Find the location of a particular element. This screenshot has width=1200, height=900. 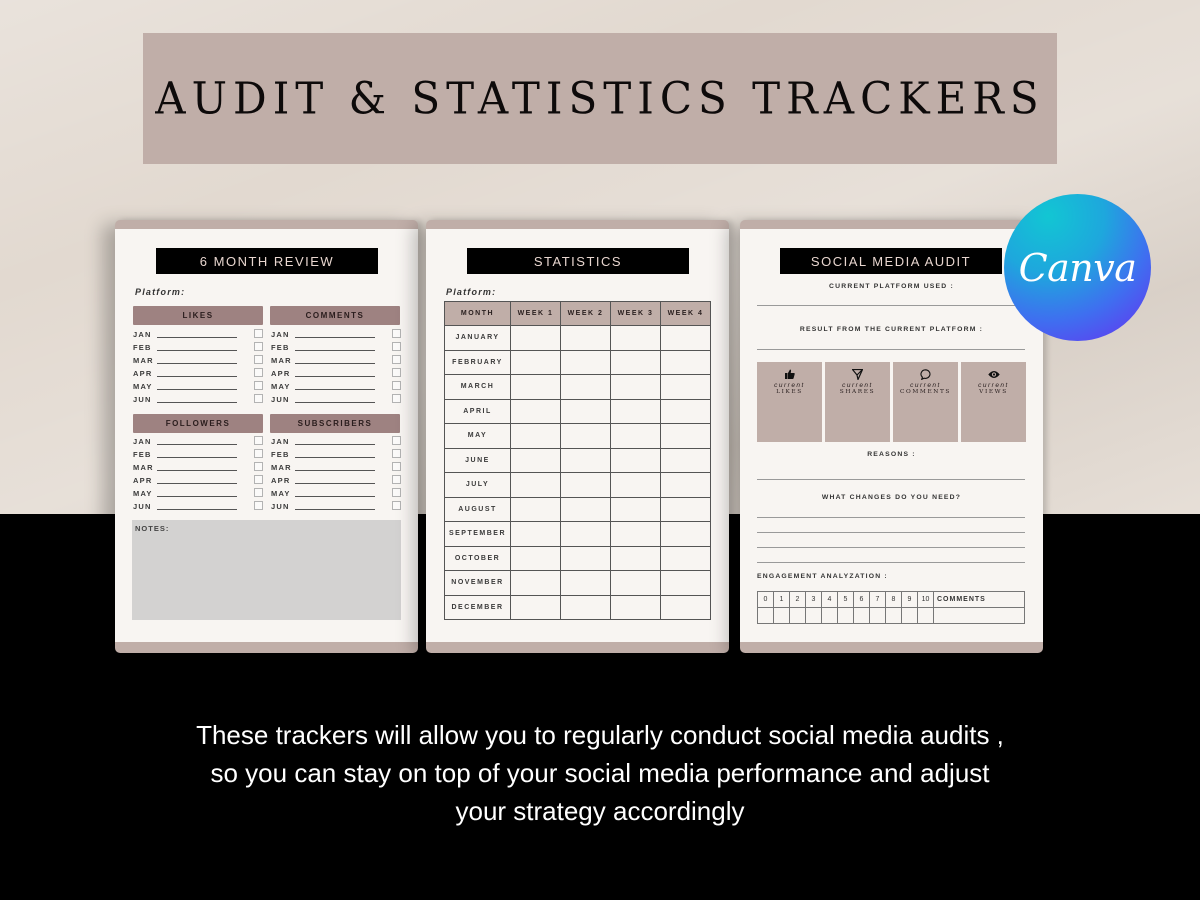

notes-box: NOTES: is located at coordinates (266, 570).